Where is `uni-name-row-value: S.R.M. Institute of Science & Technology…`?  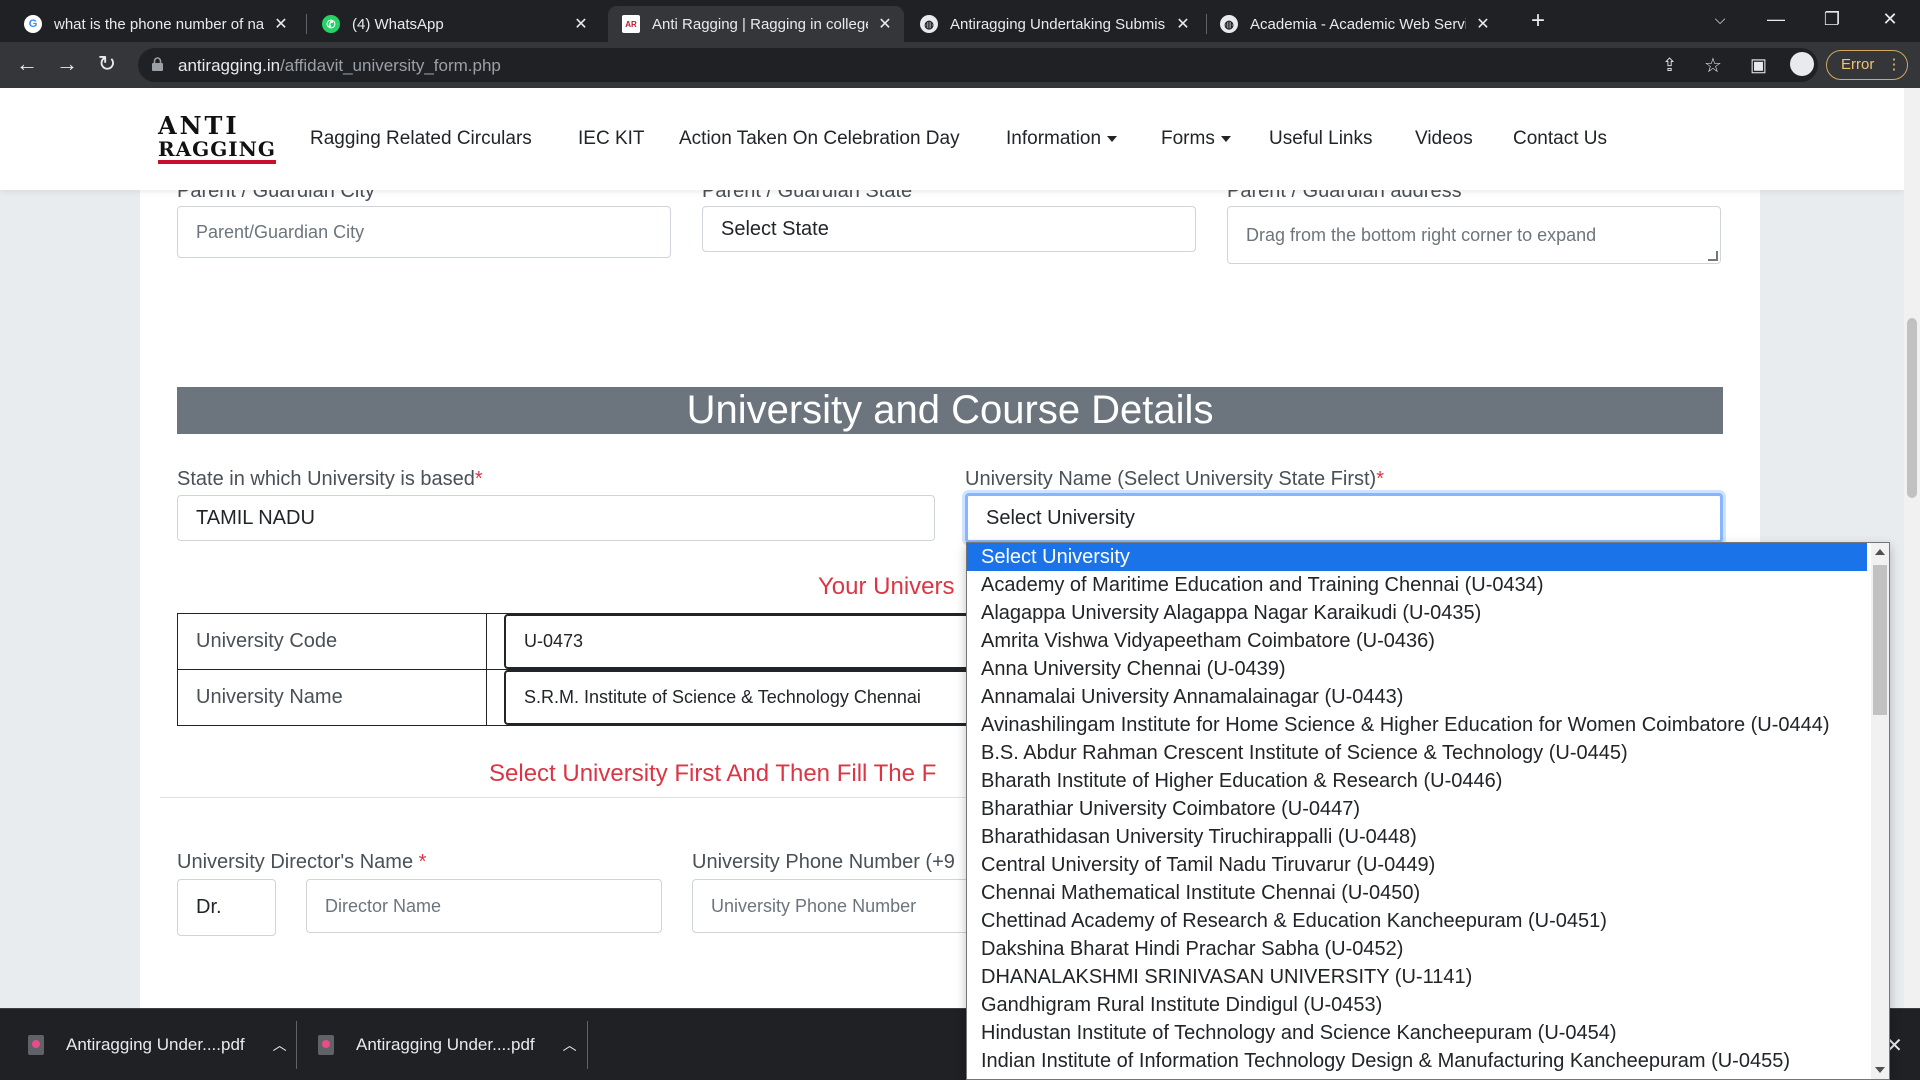
uni-name-row-value: S.R.M. Institute of Science & Technology… is located at coordinates (744, 697).